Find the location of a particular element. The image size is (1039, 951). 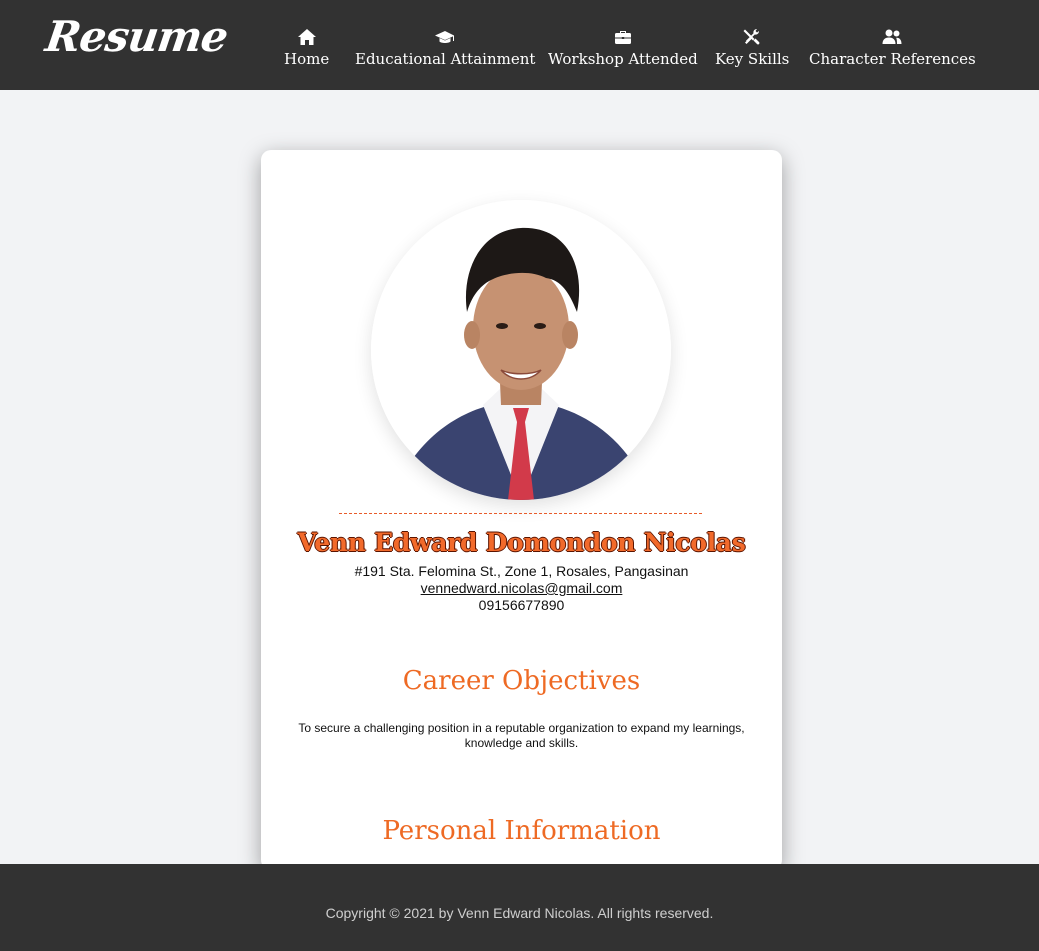

nav-item-key-skills: Key Skills is located at coordinates (752, 48).